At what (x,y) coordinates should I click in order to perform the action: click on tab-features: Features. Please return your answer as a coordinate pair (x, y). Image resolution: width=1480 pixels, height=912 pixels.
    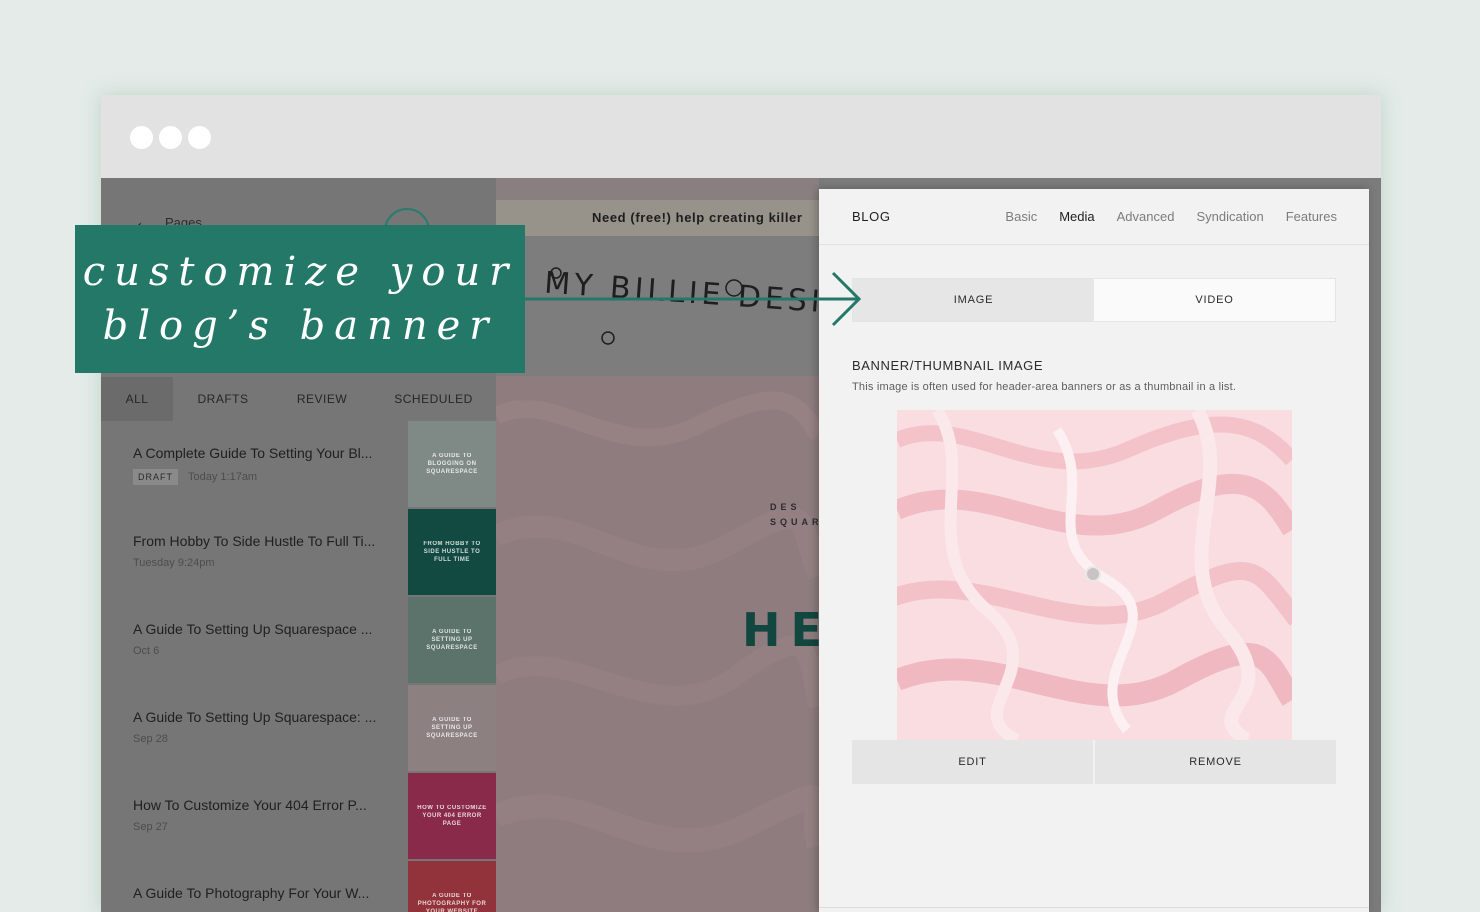
    Looking at the image, I should click on (1311, 216).